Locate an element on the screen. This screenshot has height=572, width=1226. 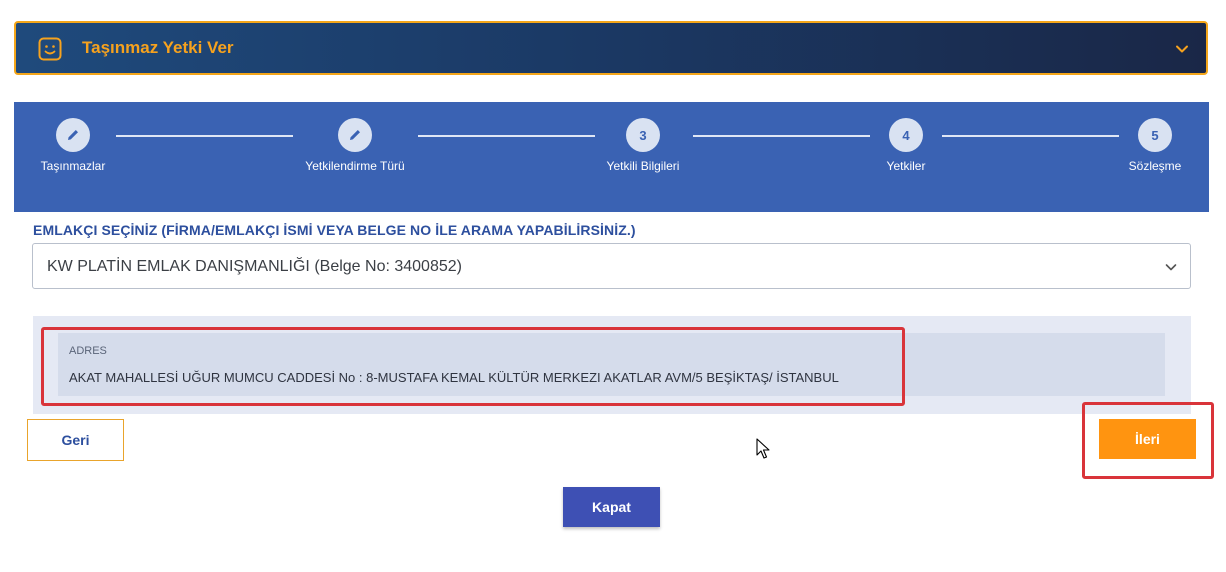
step-5-label: Sözleşme is located at coordinates (1155, 166).